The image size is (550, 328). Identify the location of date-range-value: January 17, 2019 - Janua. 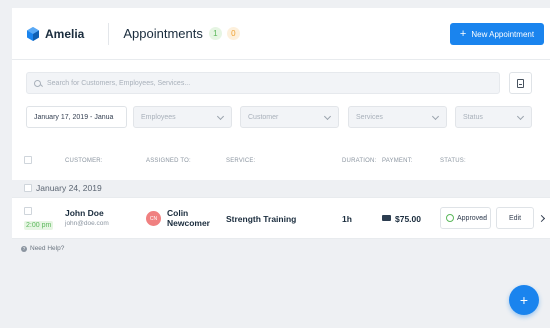
(74, 117).